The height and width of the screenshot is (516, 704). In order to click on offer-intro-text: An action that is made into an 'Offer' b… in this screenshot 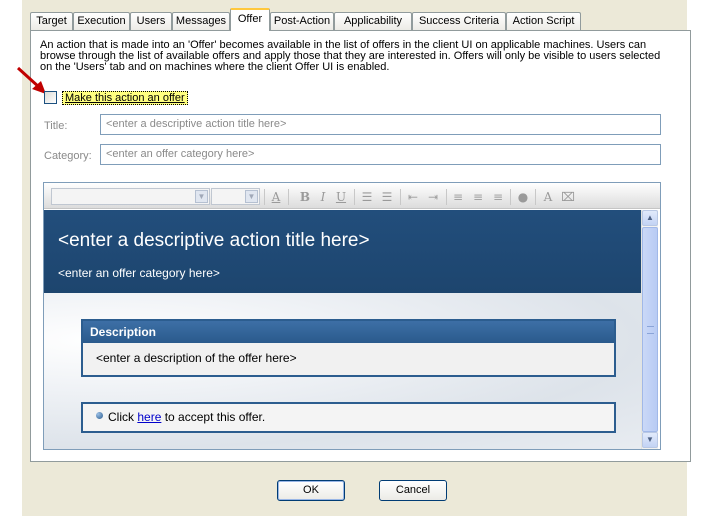, I will do `click(363, 56)`.